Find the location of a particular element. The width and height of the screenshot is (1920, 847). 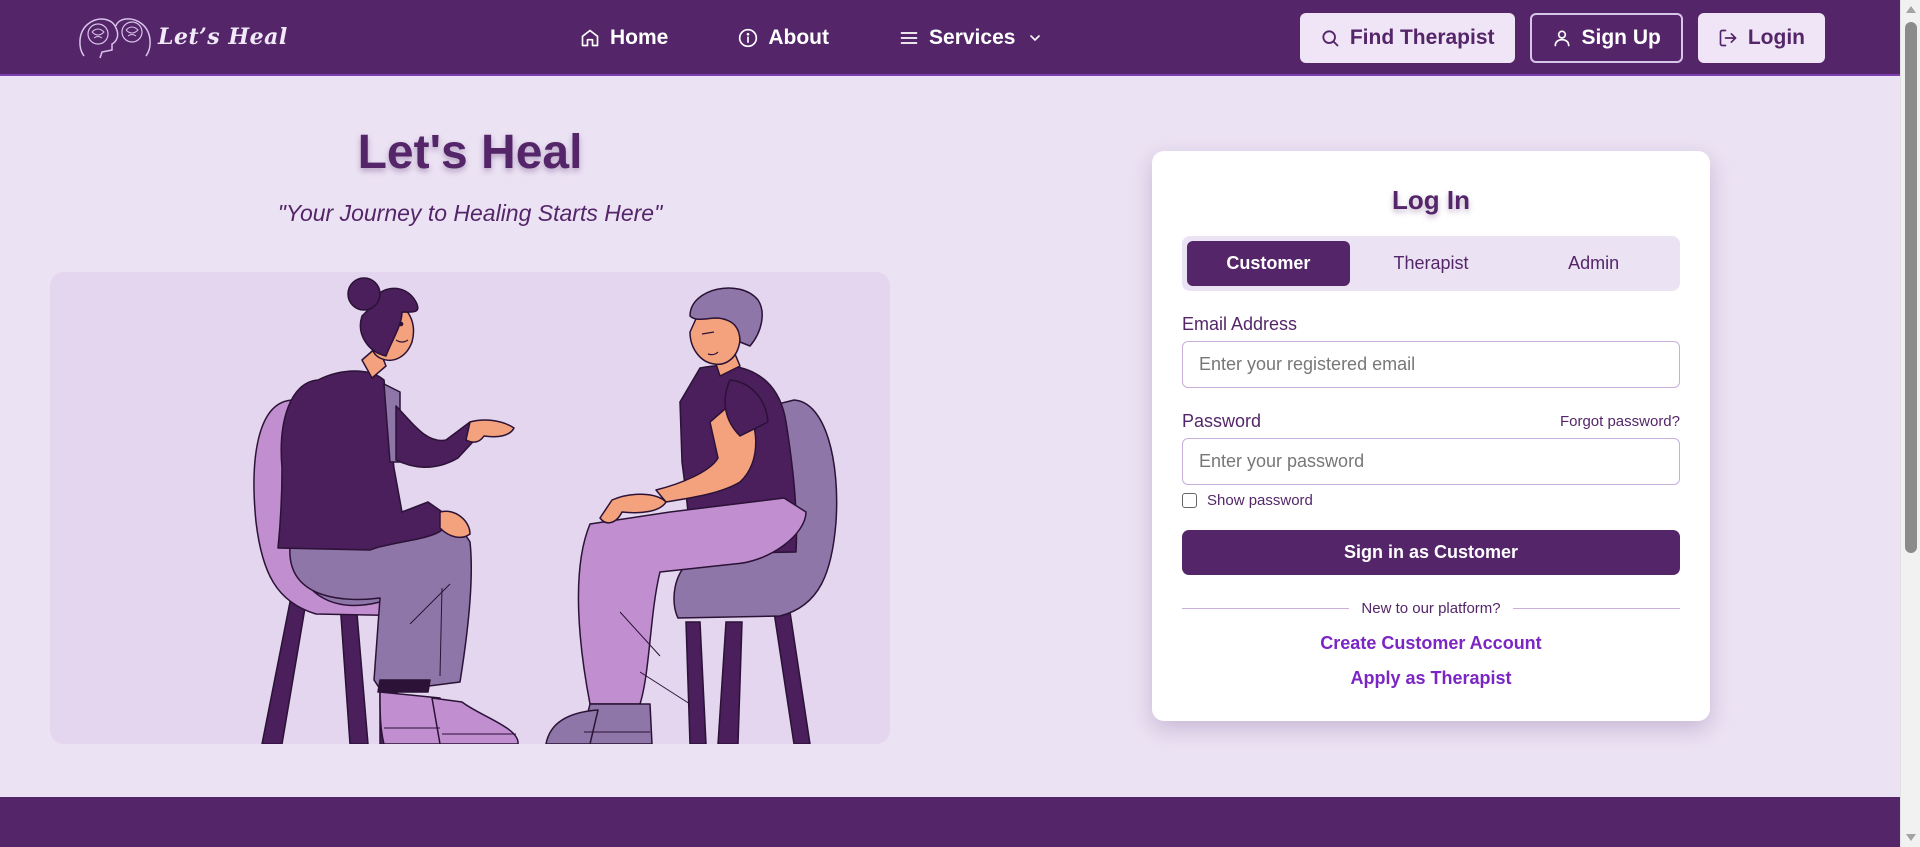

divider-text: New to our platform? is located at coordinates (1431, 608).